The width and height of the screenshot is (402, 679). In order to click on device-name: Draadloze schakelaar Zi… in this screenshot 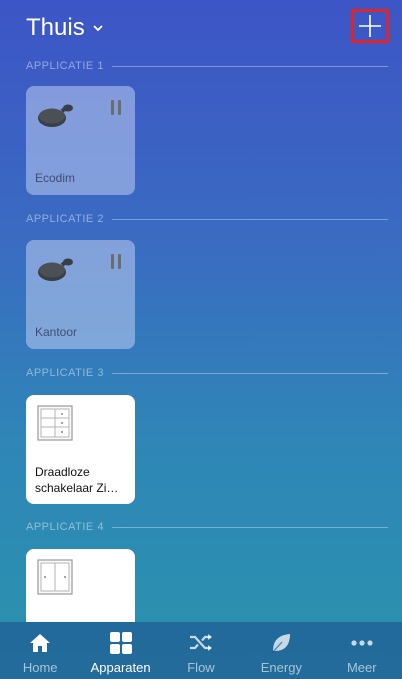, I will do `click(77, 480)`.